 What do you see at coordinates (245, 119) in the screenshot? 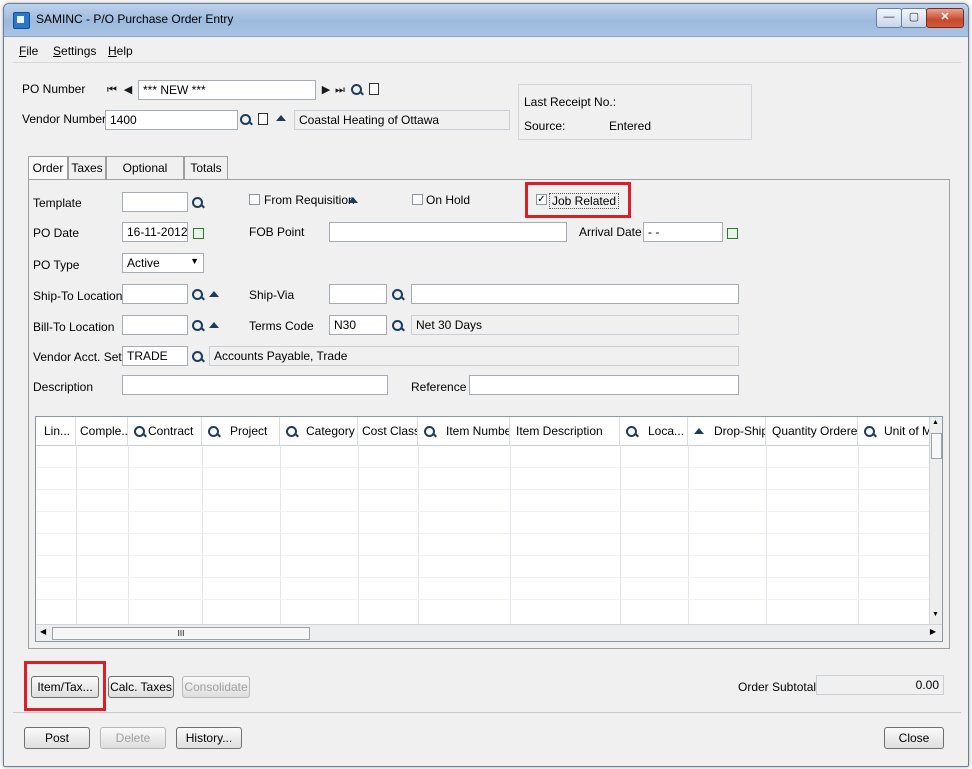
I see `vendor-search-icon` at bounding box center [245, 119].